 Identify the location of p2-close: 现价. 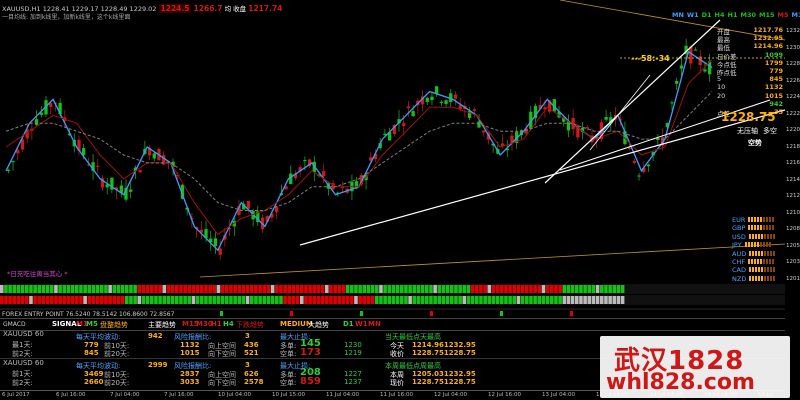
(397, 383).